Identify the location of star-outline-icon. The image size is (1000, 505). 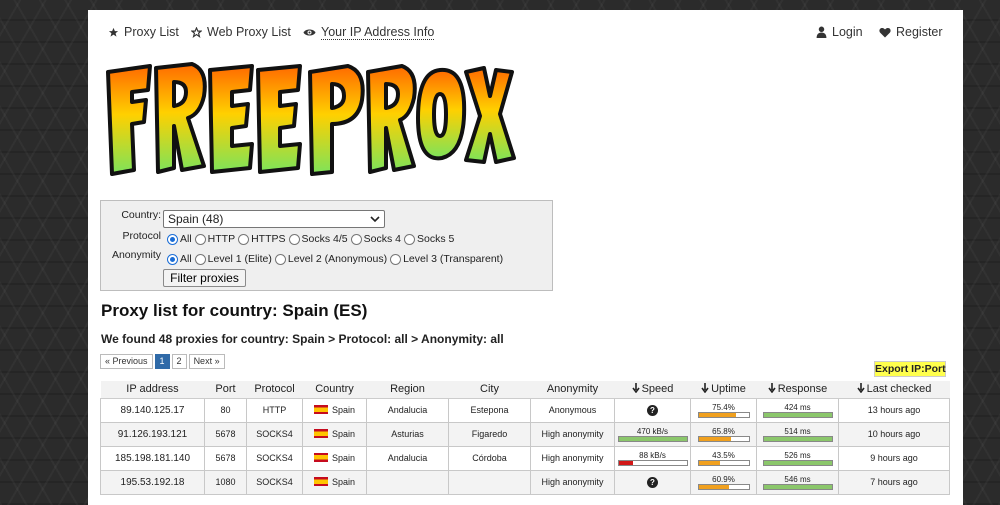
(196, 32).